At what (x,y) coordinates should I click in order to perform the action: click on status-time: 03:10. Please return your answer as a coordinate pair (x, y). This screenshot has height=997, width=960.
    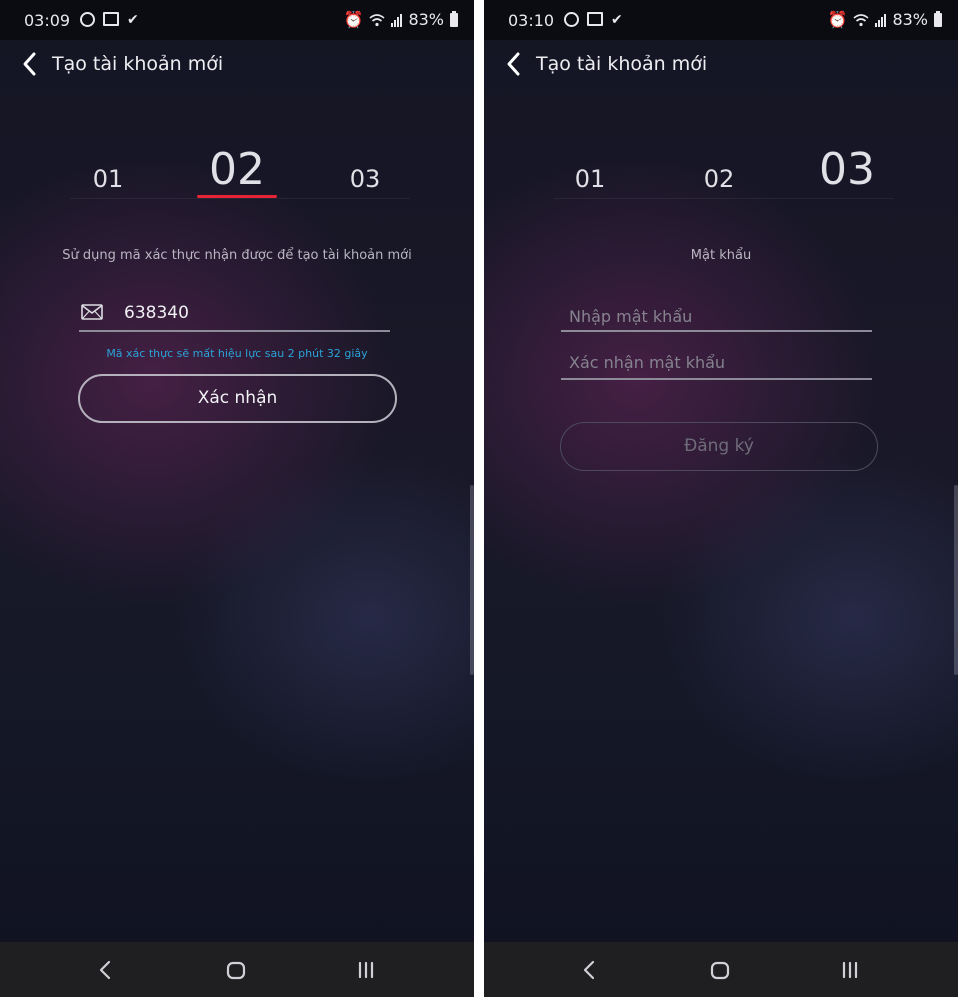
    Looking at the image, I should click on (531, 20).